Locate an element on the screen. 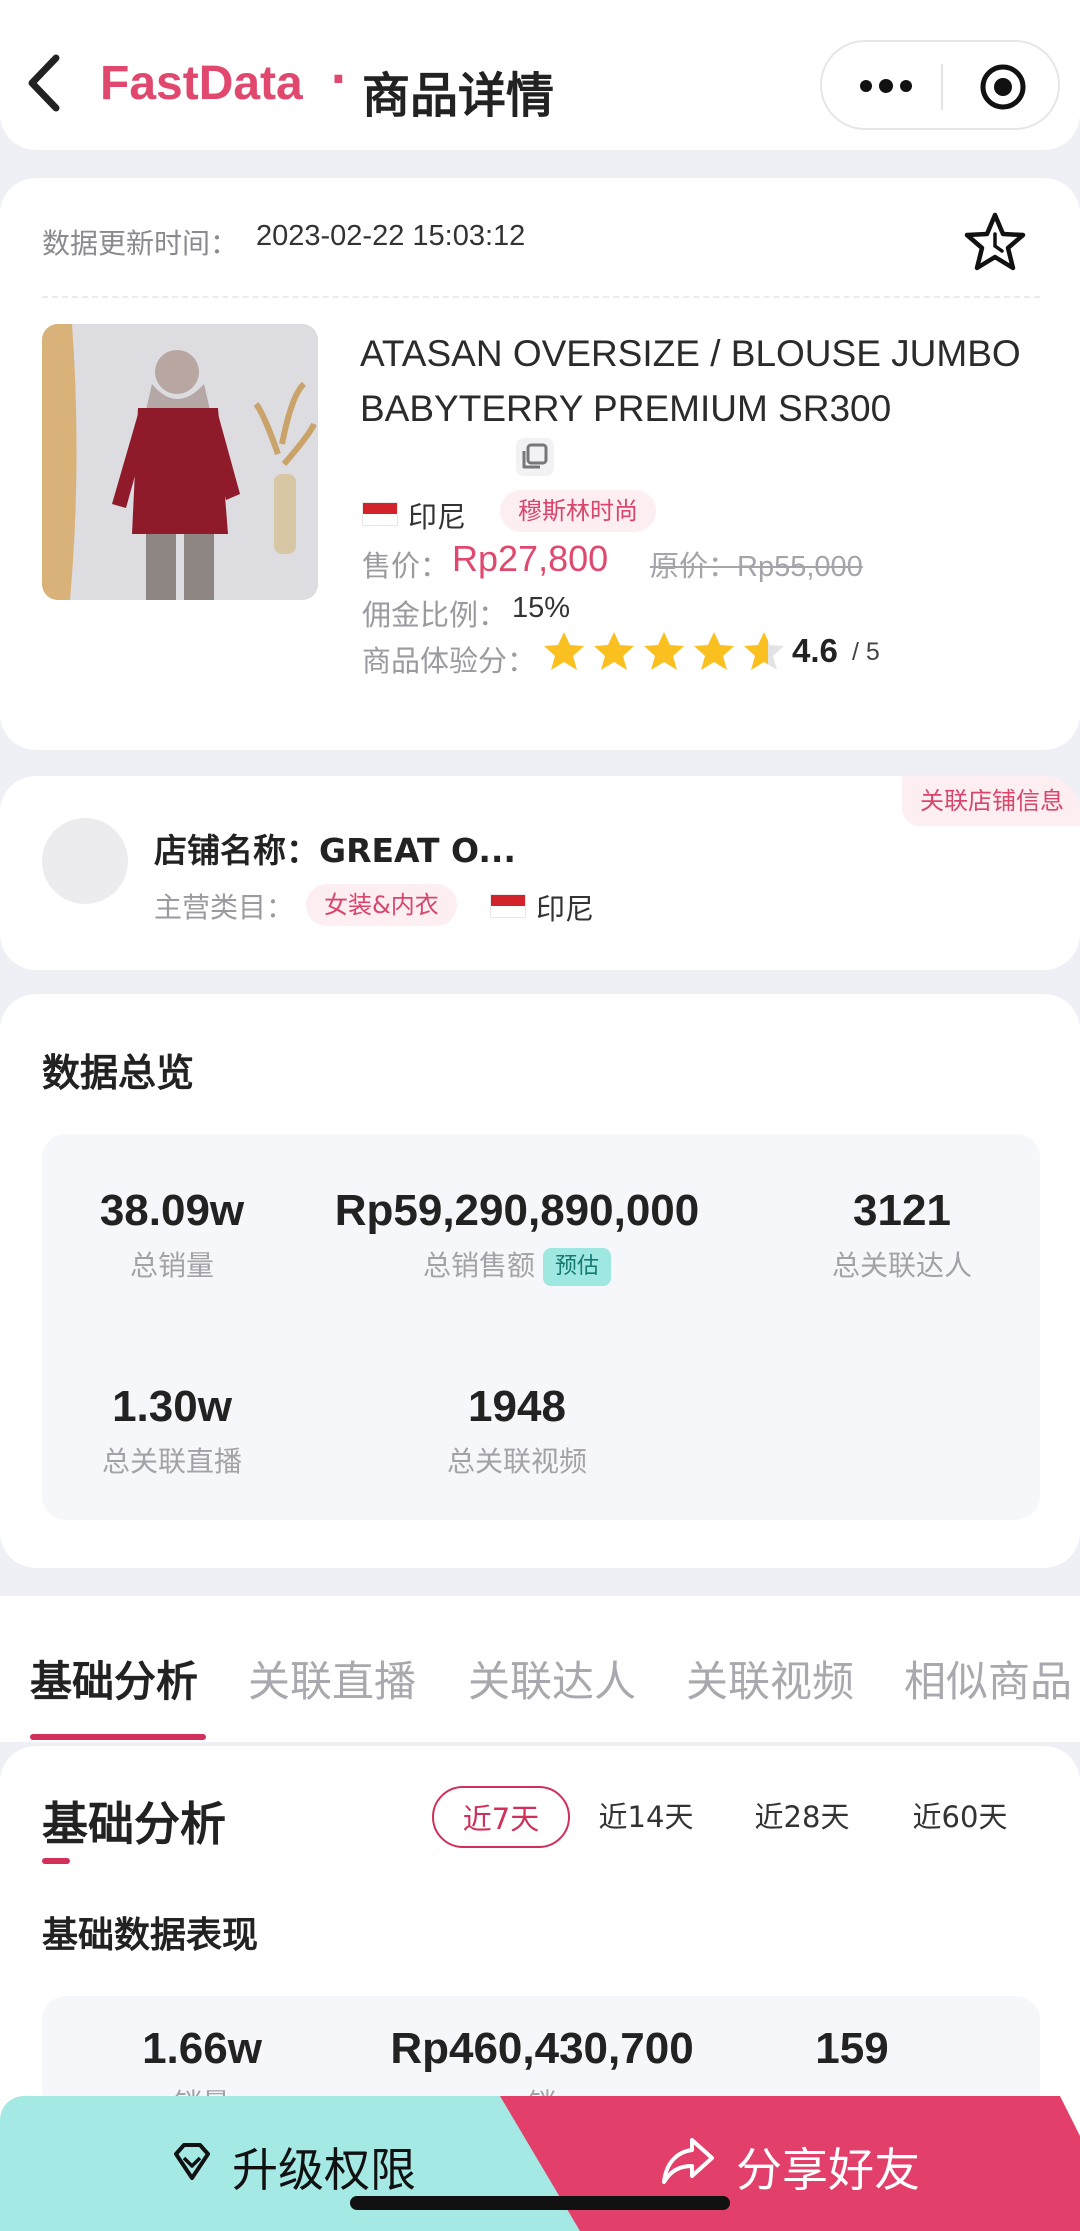 The height and width of the screenshot is (2231, 1080). price-label: 售价： is located at coordinates (406, 566).